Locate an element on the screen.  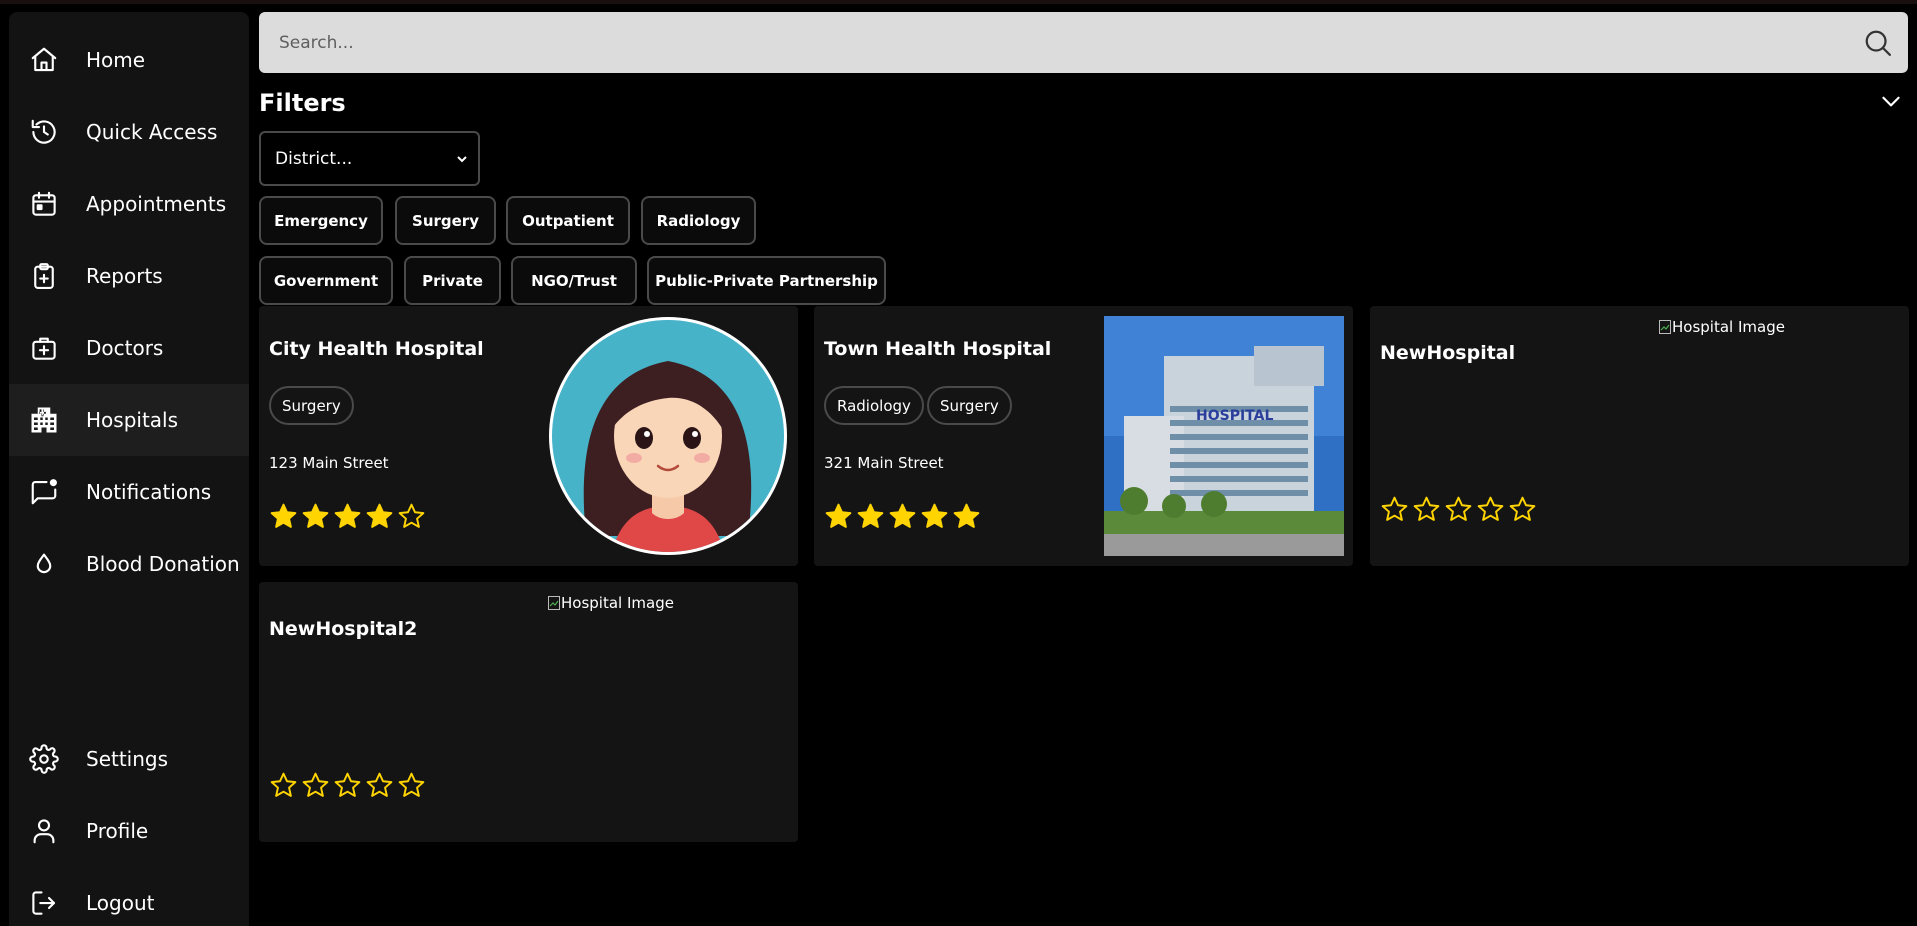
sidebar-item-blood-donation: Blood Donation is located at coordinates (129, 564).